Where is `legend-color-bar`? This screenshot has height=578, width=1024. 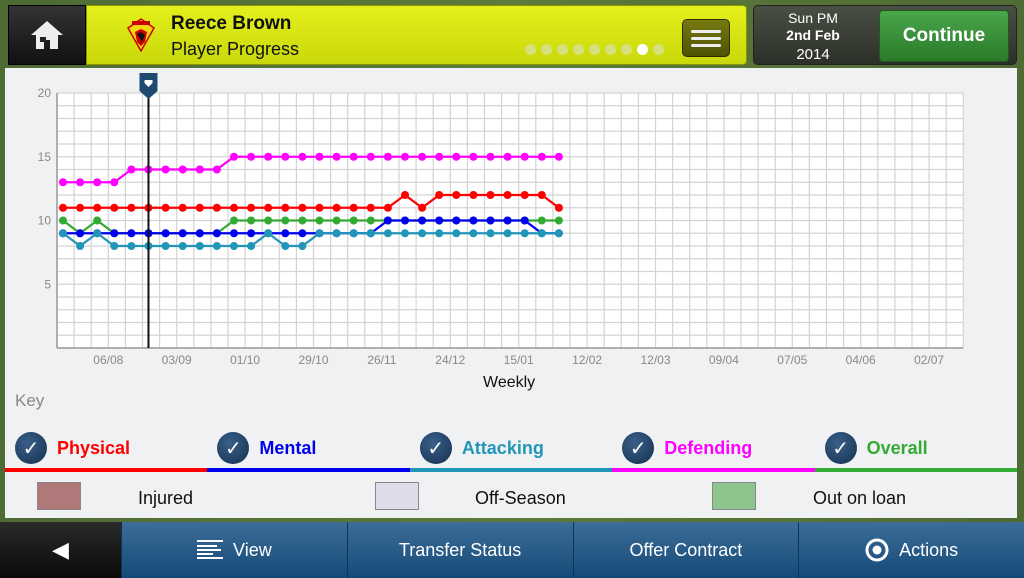 legend-color-bar is located at coordinates (713, 470).